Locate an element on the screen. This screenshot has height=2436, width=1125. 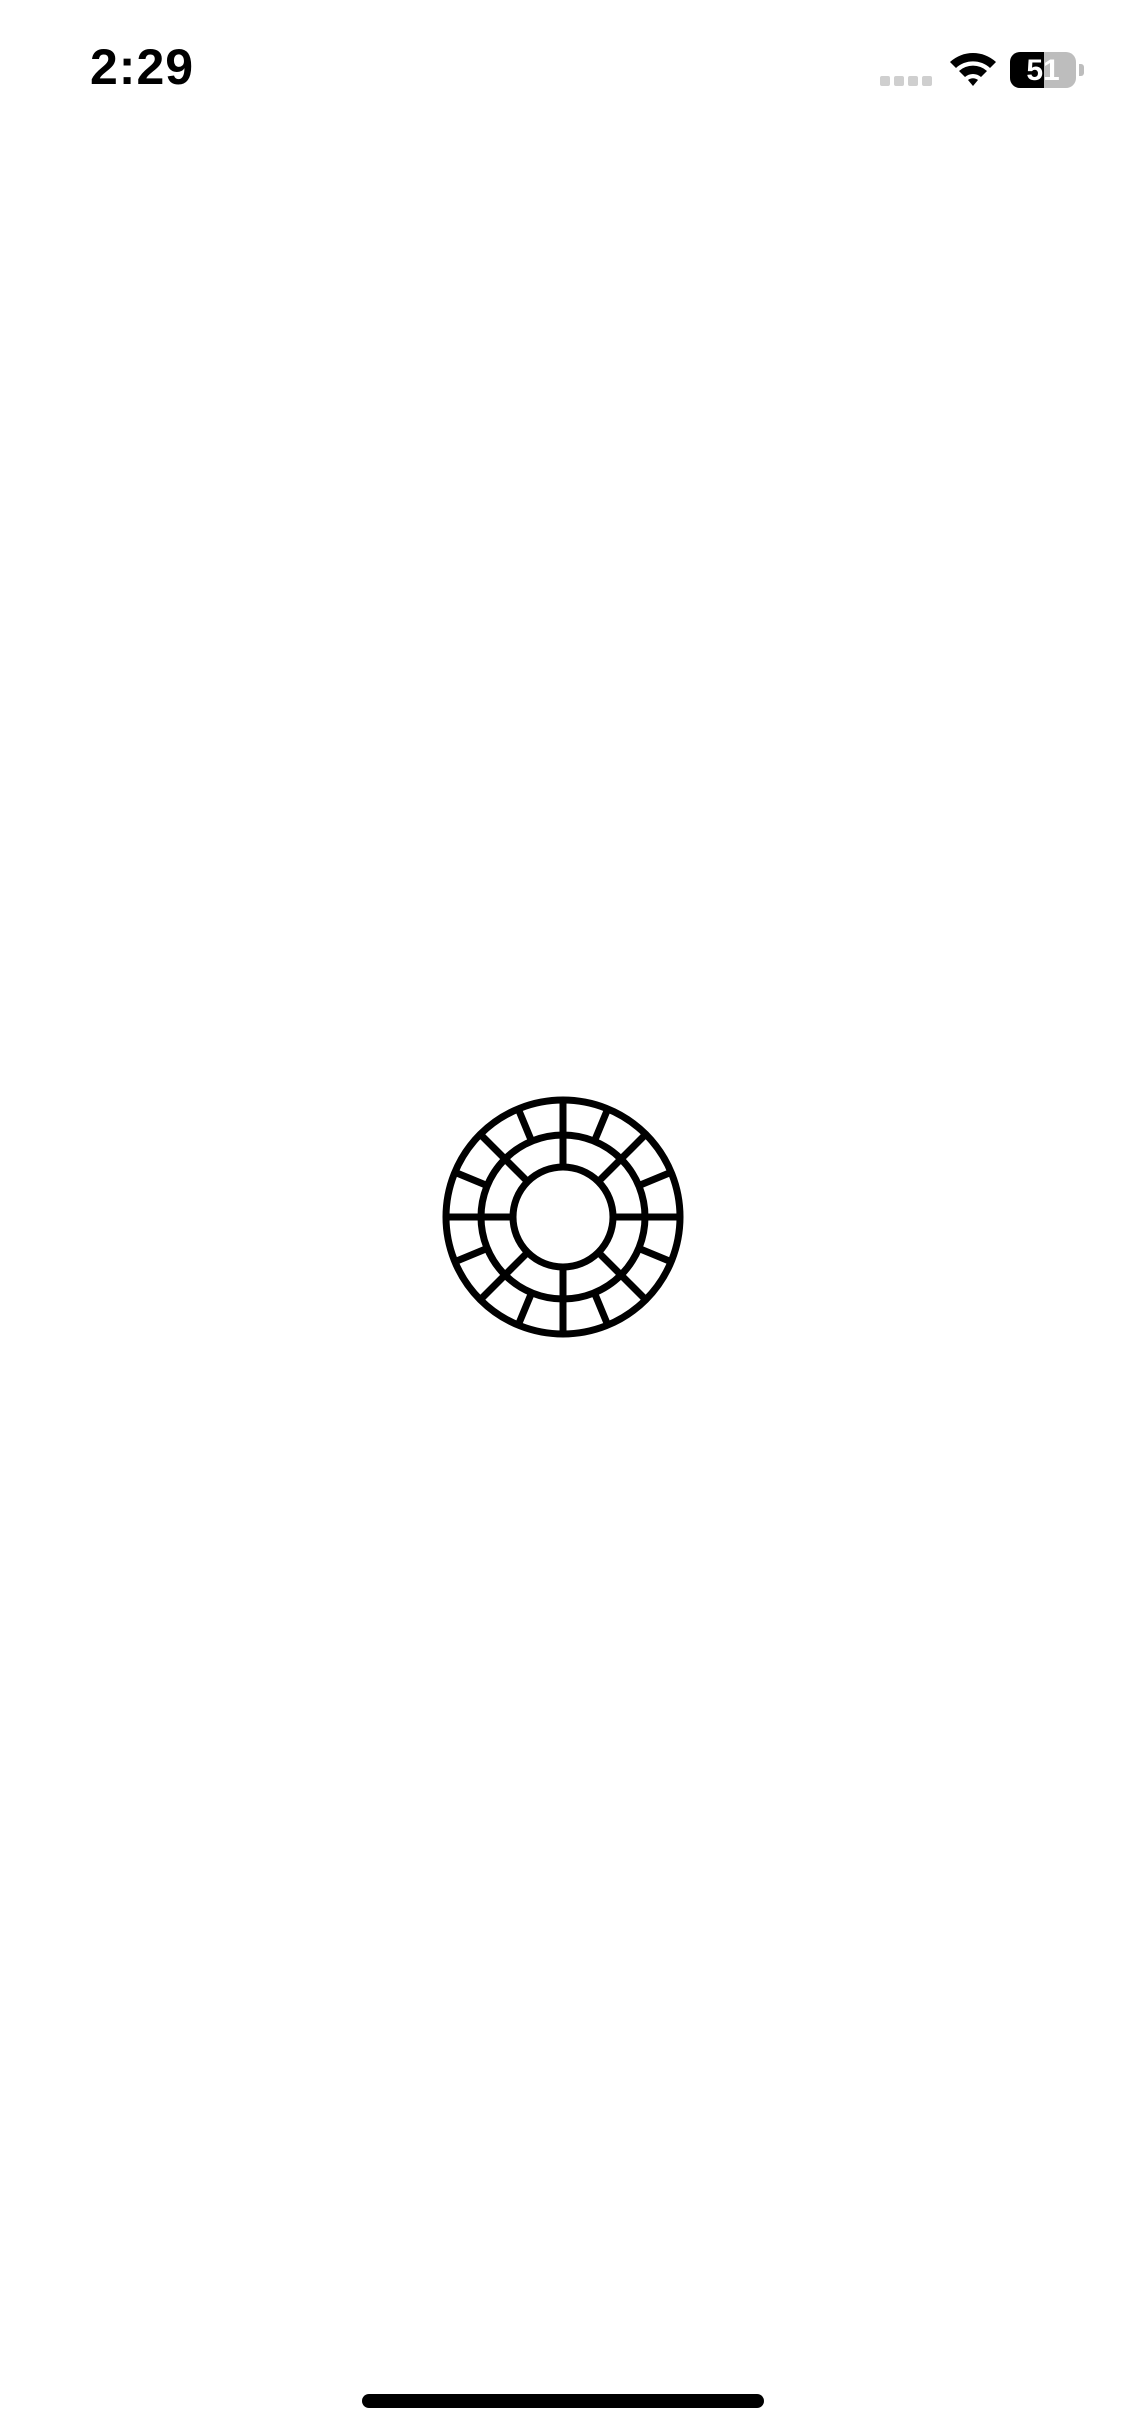
battery-icon: 51 is located at coordinates (1047, 70).